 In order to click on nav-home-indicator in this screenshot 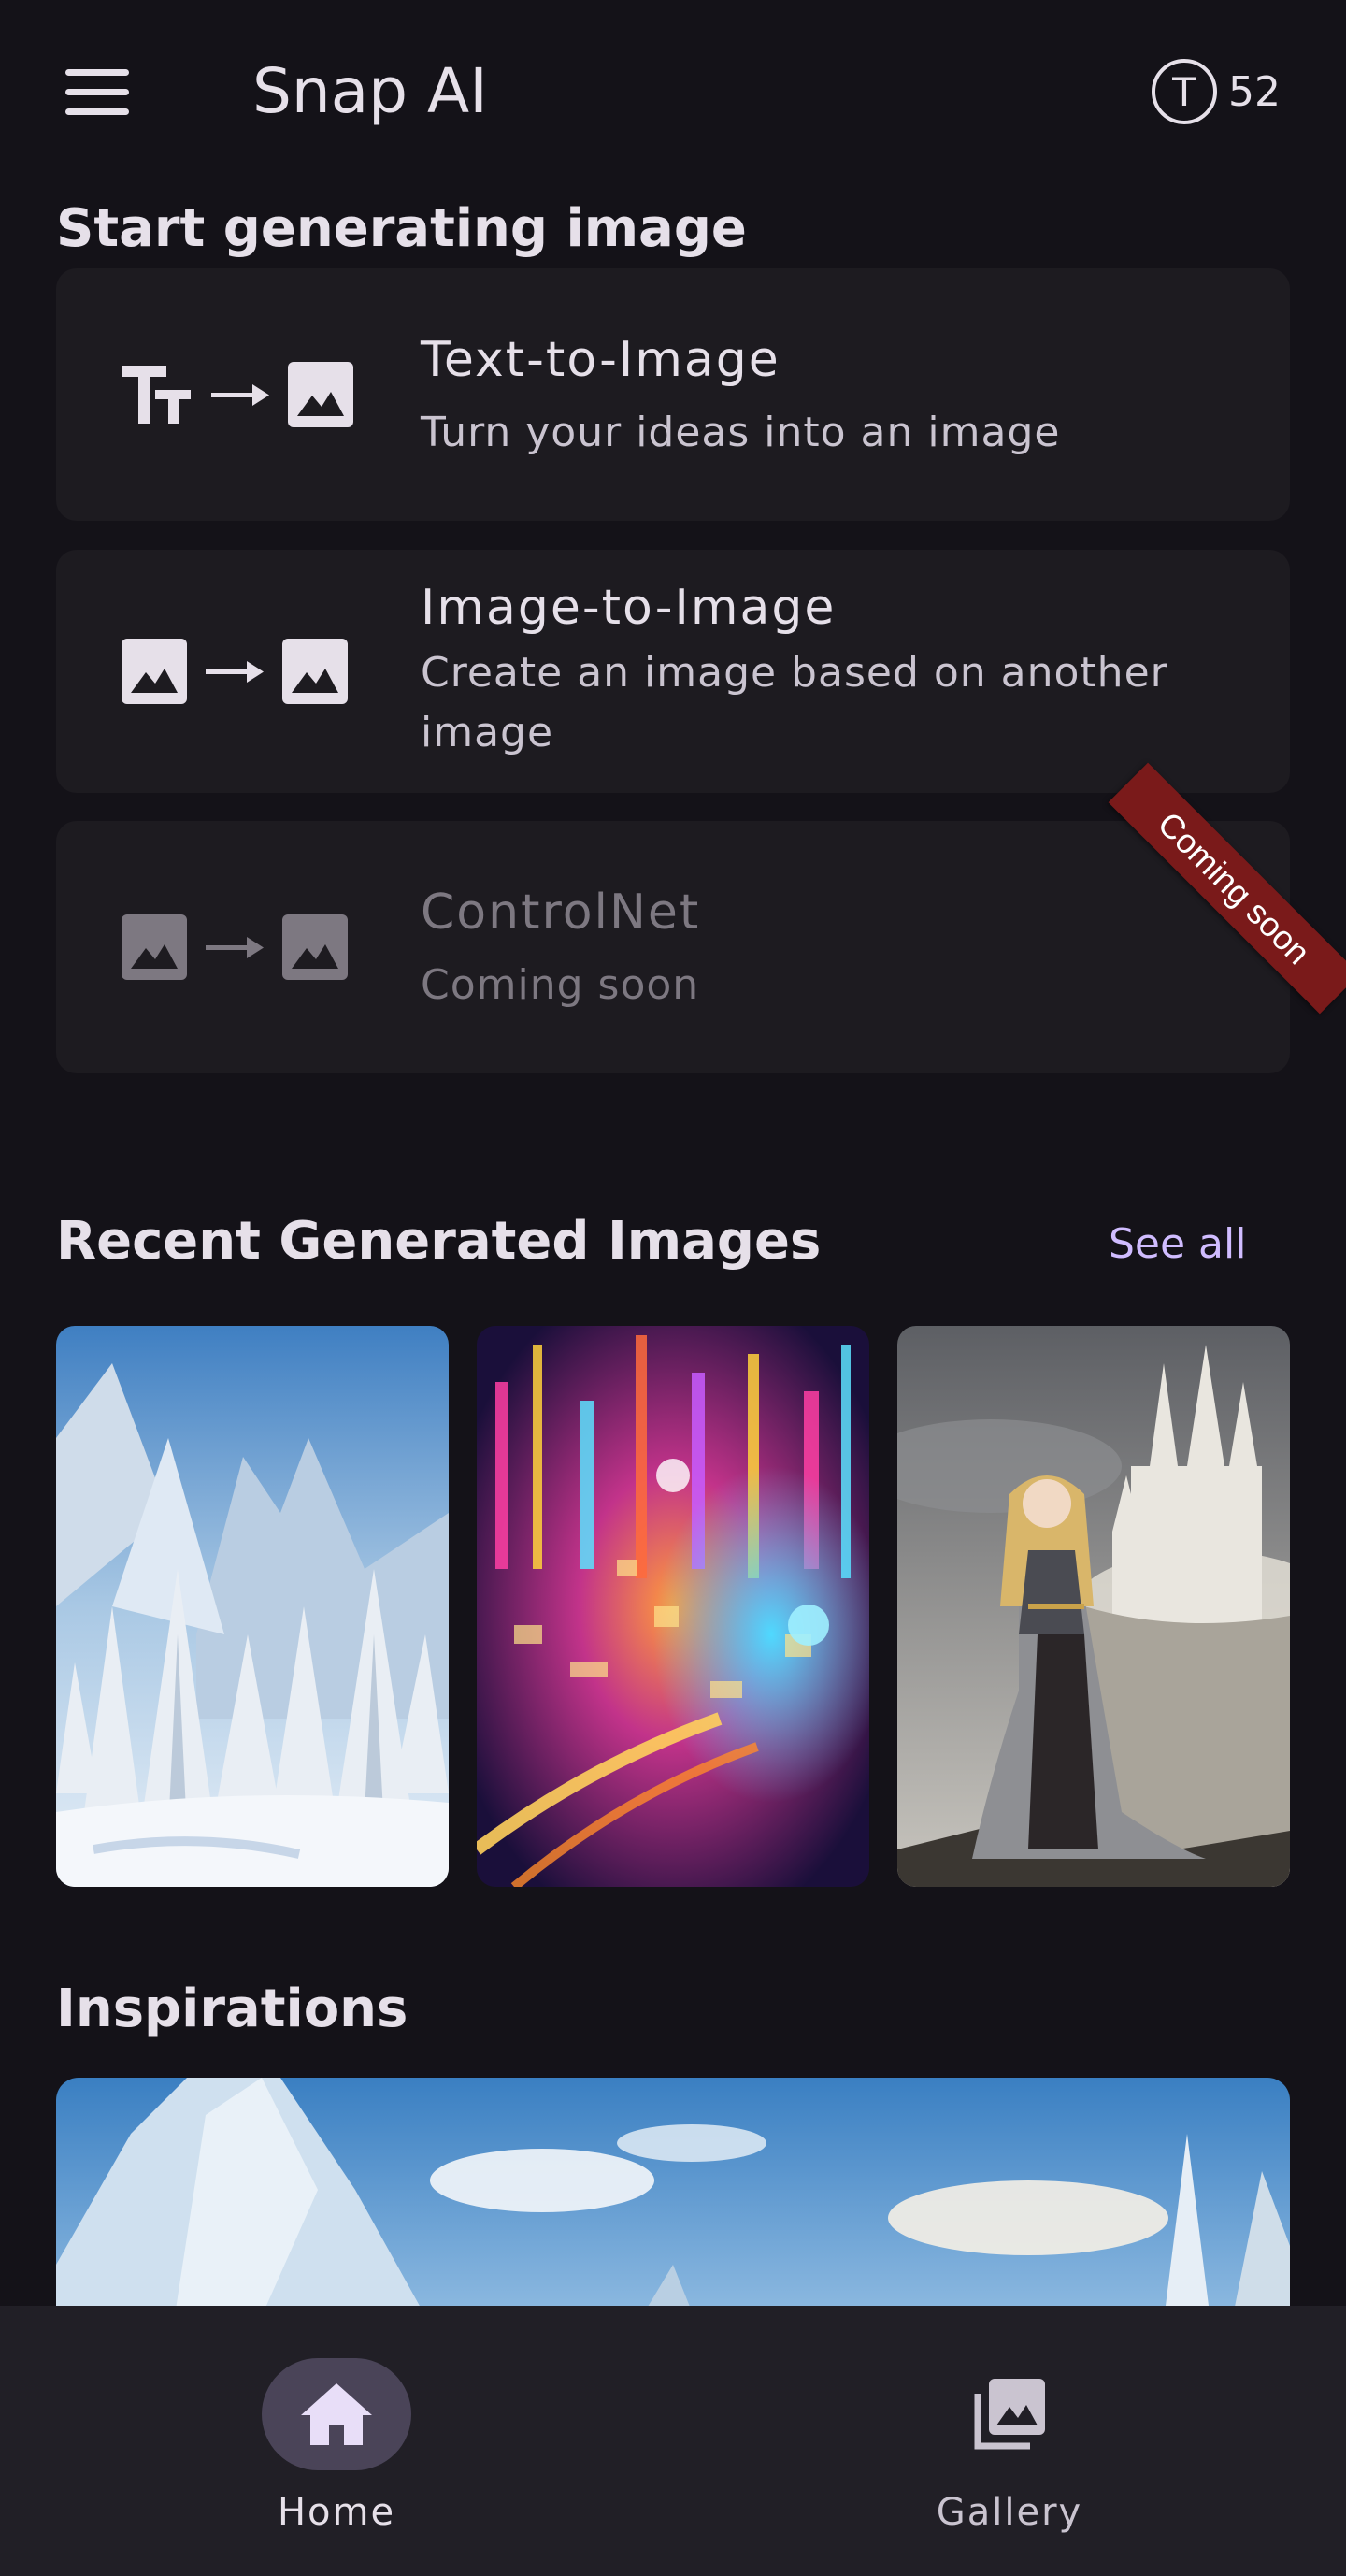, I will do `click(336, 2414)`.